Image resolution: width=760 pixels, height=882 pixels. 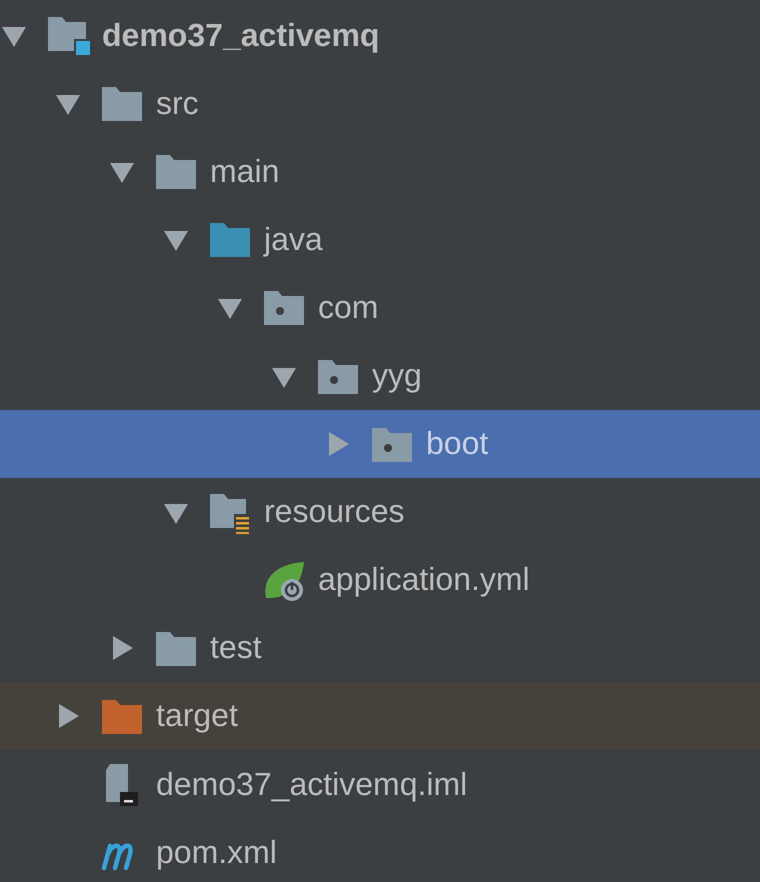 What do you see at coordinates (348, 307) in the screenshot?
I see `tree-item-label: com` at bounding box center [348, 307].